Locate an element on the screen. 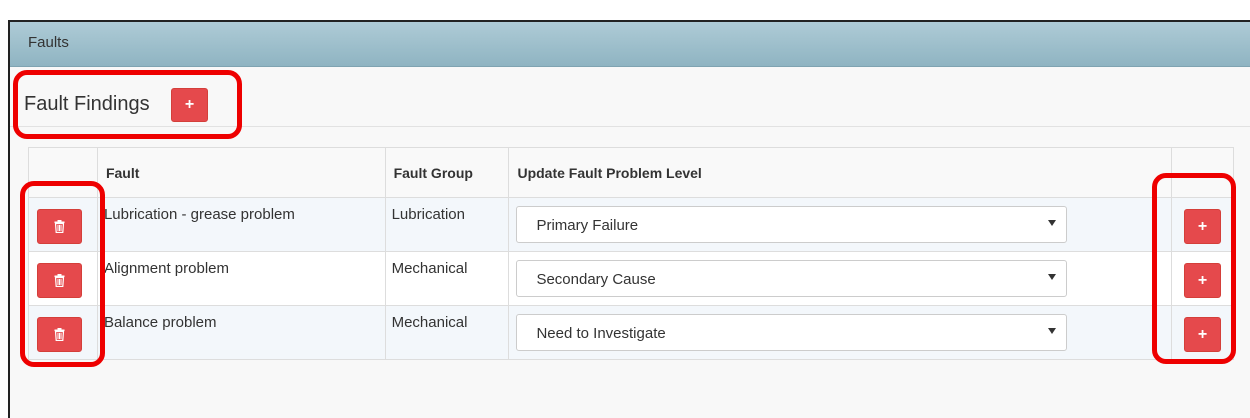  problem-level-select: Primary Failure is located at coordinates (792, 224).